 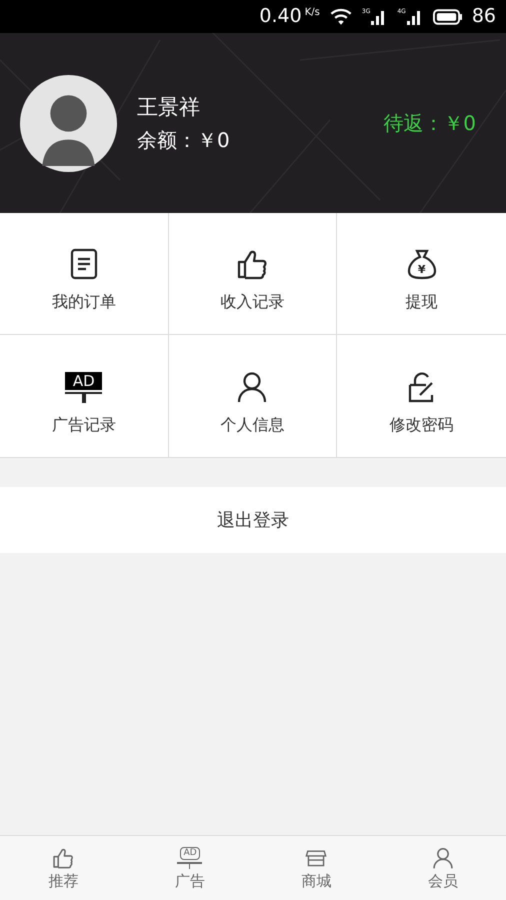 I want to click on menu-item: AD 广告记录, so click(x=84, y=396).